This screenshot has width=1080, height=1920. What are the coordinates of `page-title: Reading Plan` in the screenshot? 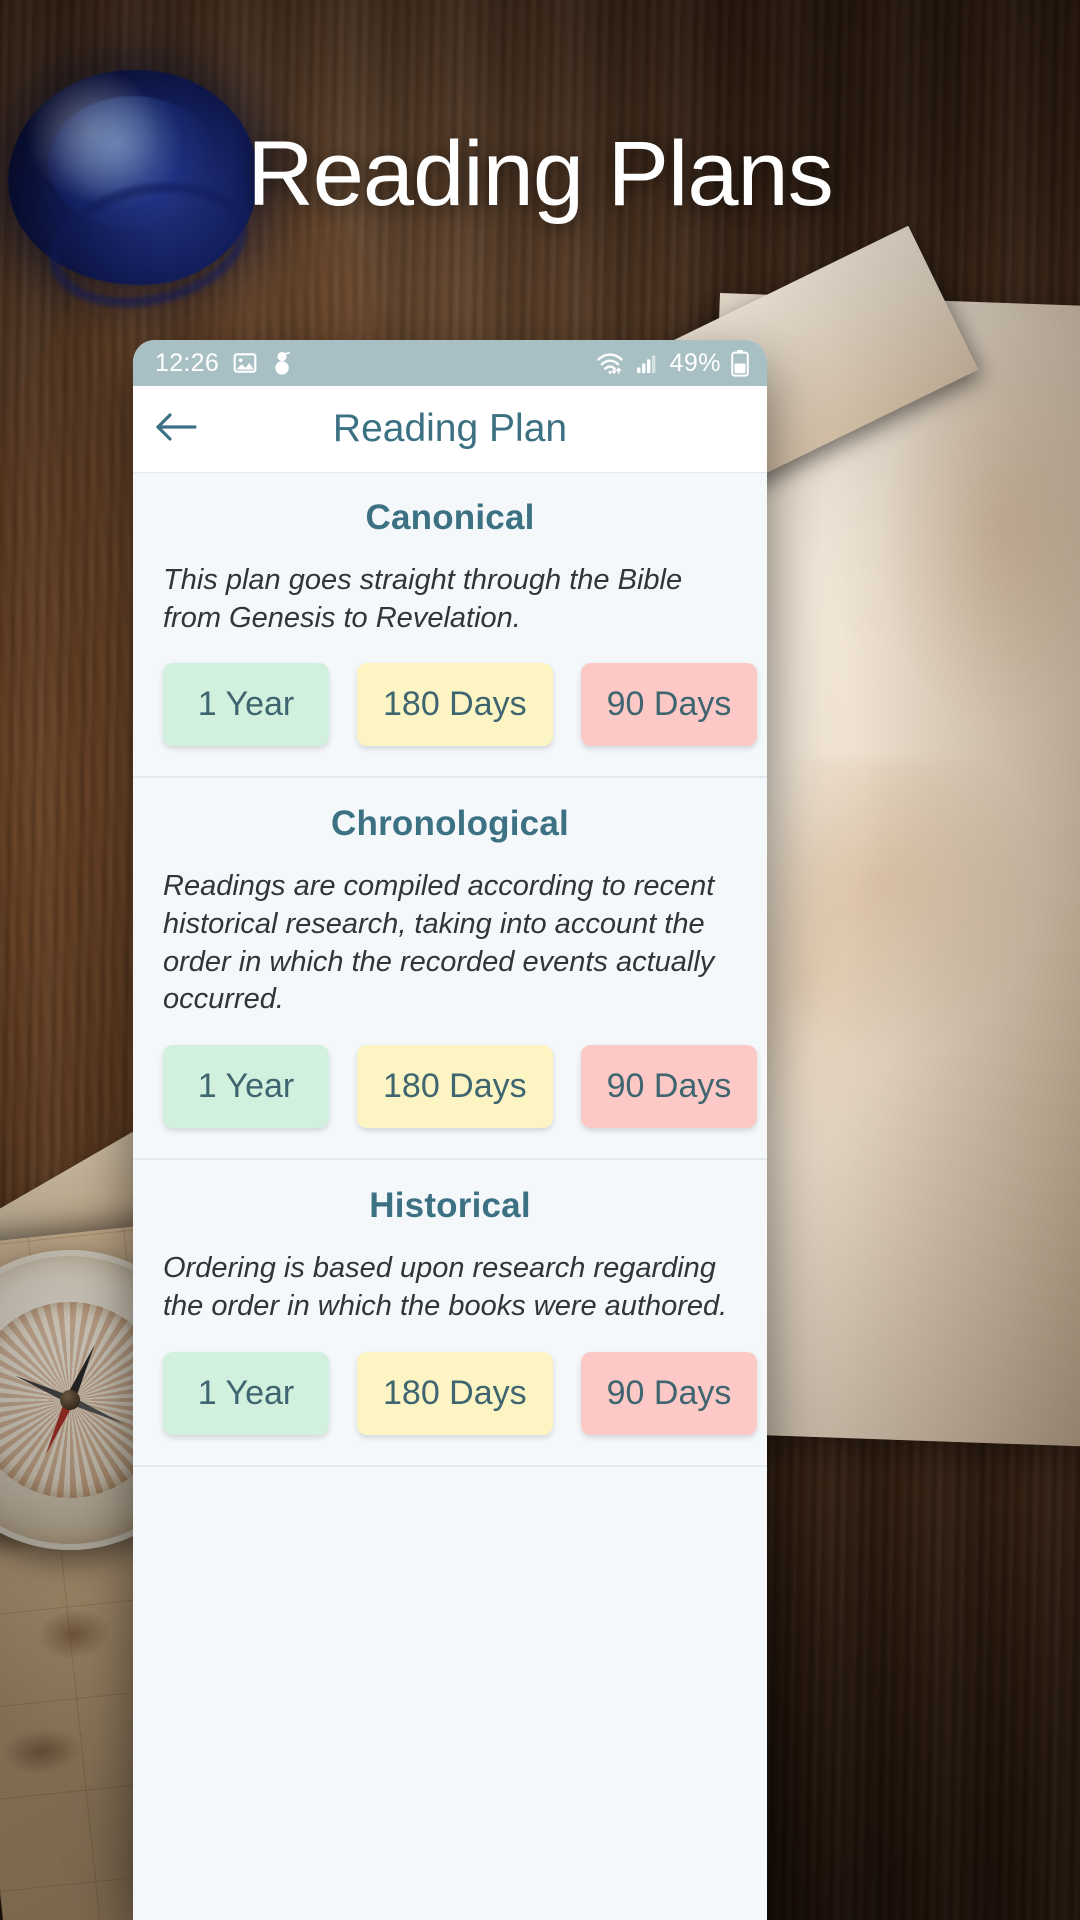 It's located at (450, 428).